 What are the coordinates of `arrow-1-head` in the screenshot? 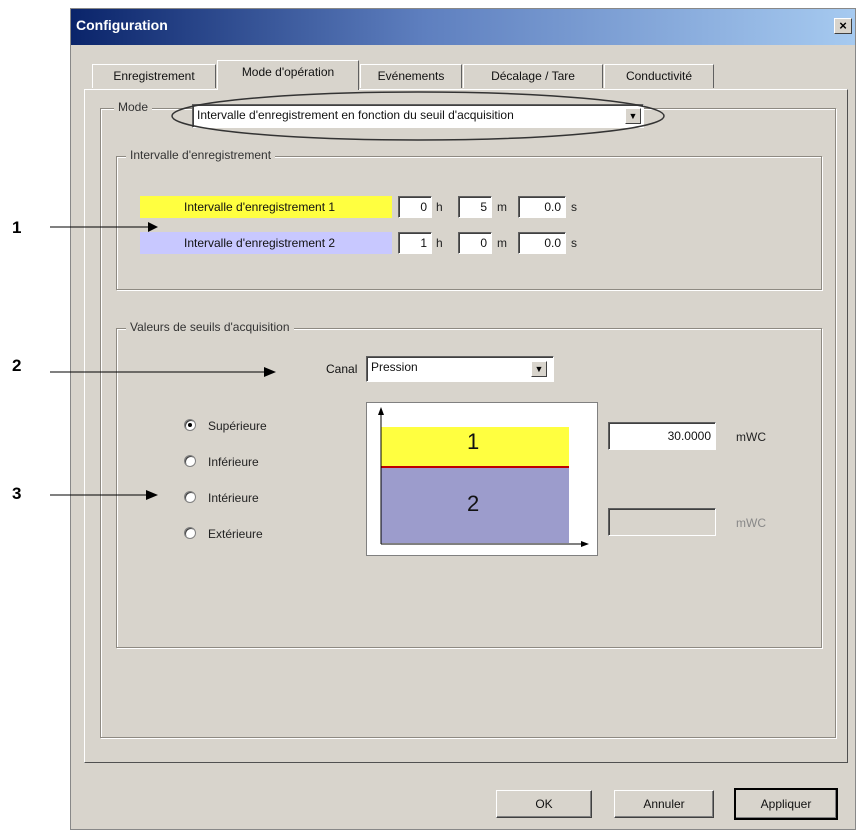 It's located at (153, 227).